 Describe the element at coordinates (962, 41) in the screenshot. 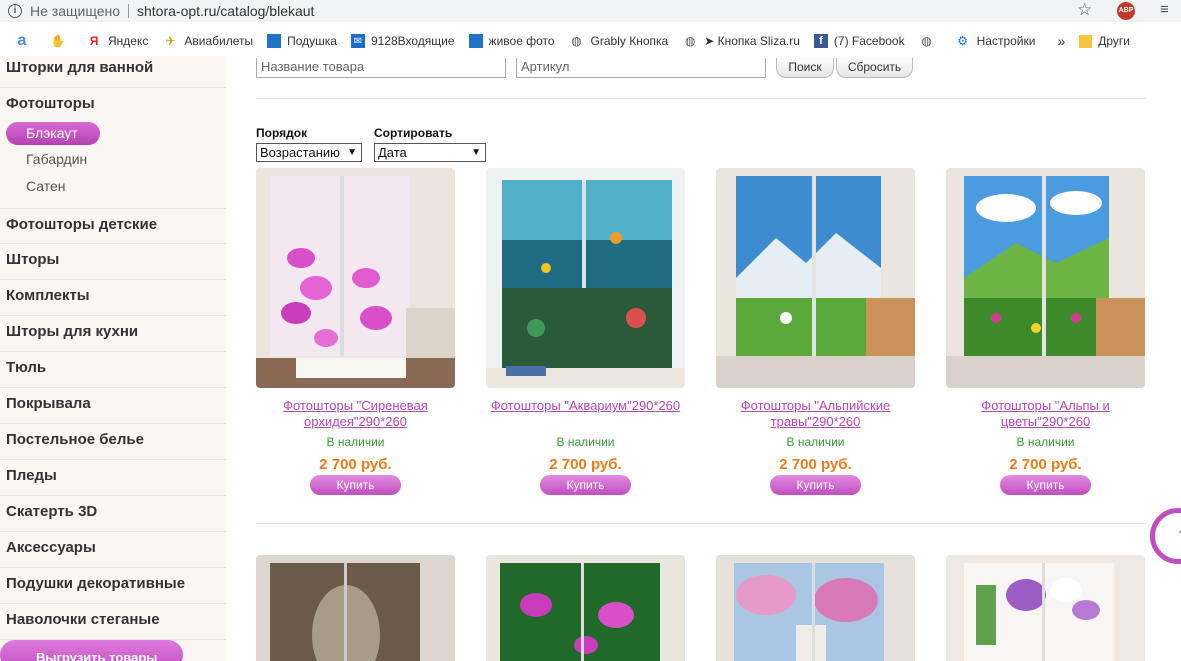

I see `gear-icon: ⚙` at that location.